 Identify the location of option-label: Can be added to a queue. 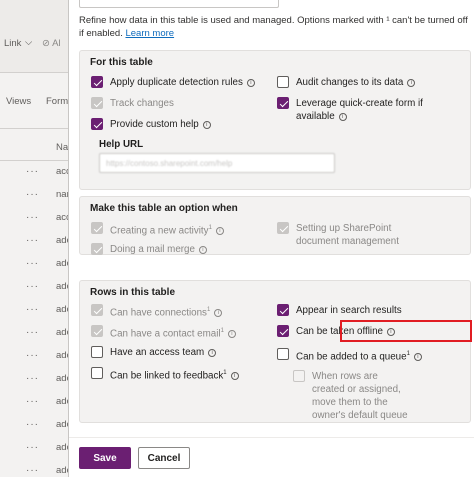
(351, 357).